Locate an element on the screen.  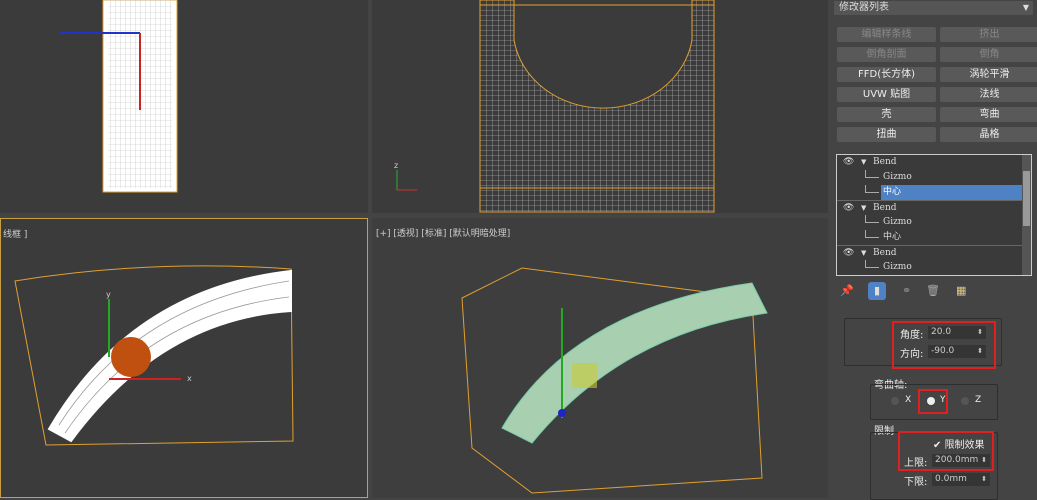
show-end-result-icon: ▮ is located at coordinates (877, 291).